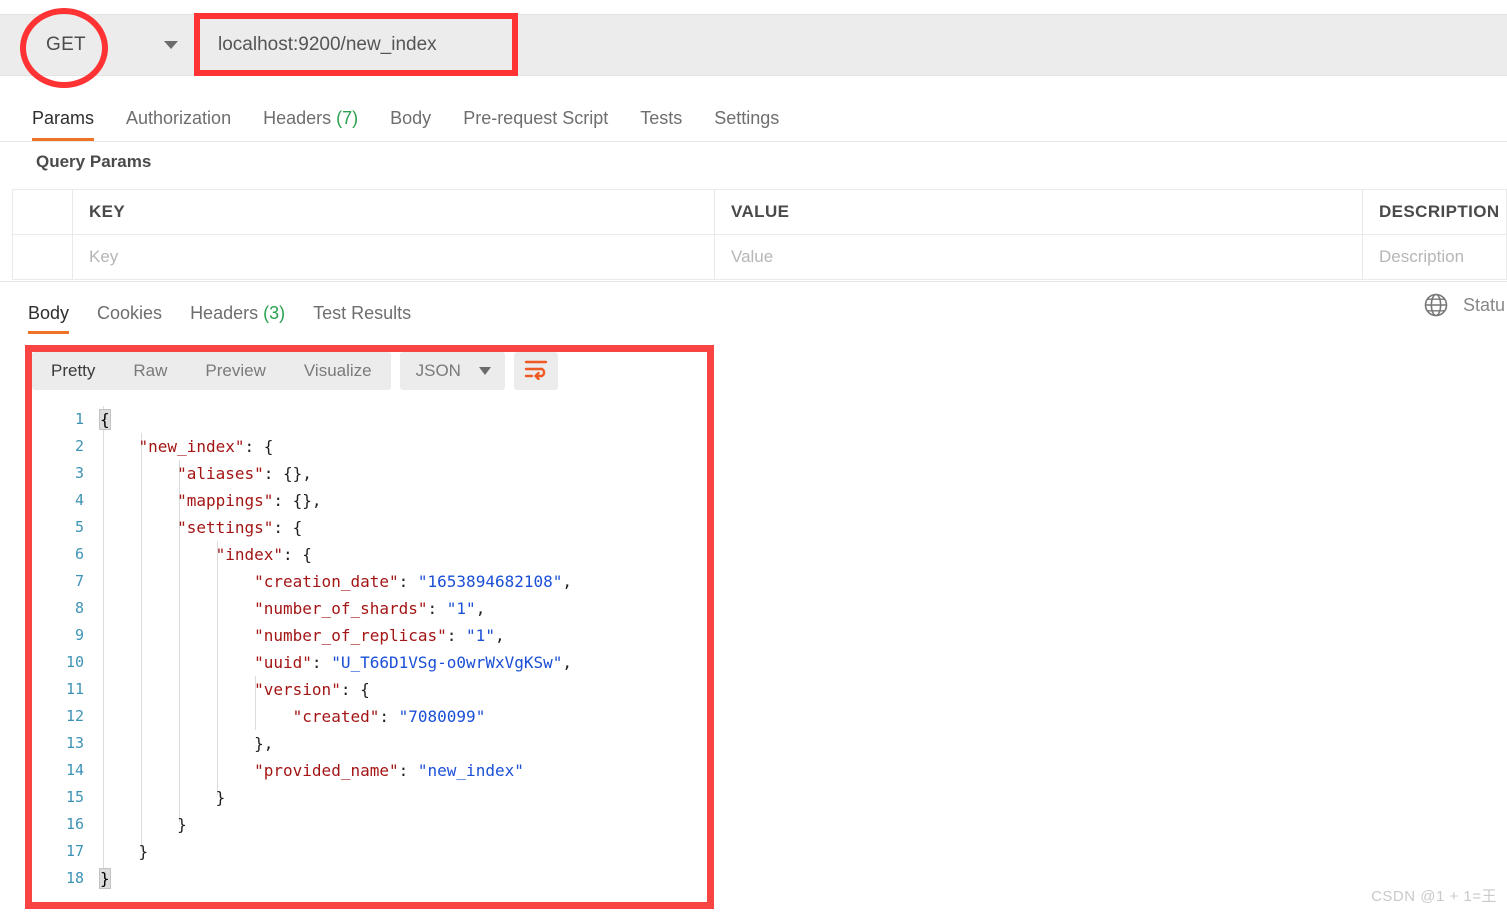 This screenshot has width=1507, height=916. Describe the element at coordinates (369, 500) in the screenshot. I see `code-line: 4 "mappings": {},` at that location.